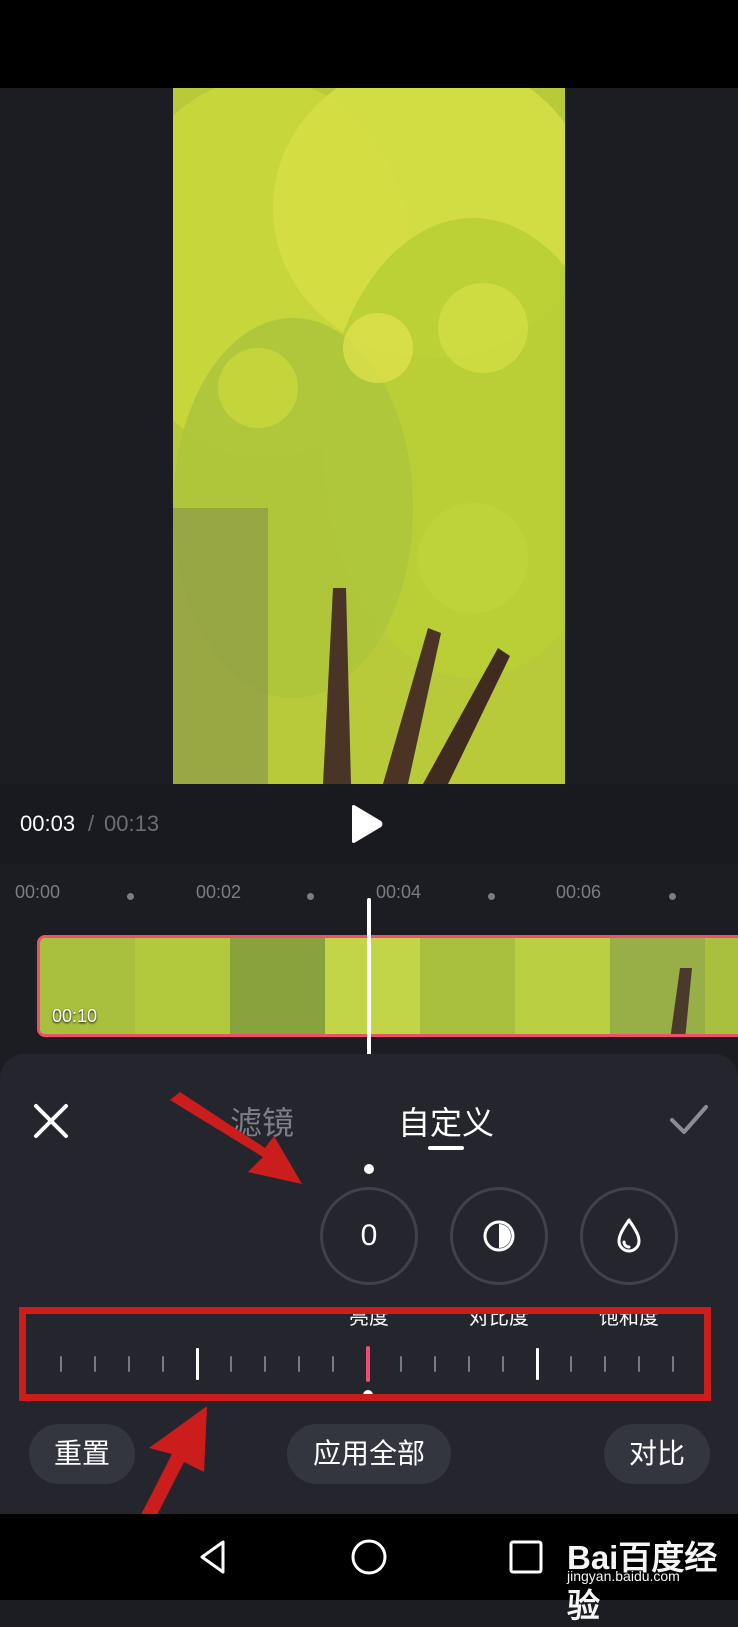  Describe the element at coordinates (75, 1016) in the screenshot. I see `clip-duration-label: 00:10` at that location.